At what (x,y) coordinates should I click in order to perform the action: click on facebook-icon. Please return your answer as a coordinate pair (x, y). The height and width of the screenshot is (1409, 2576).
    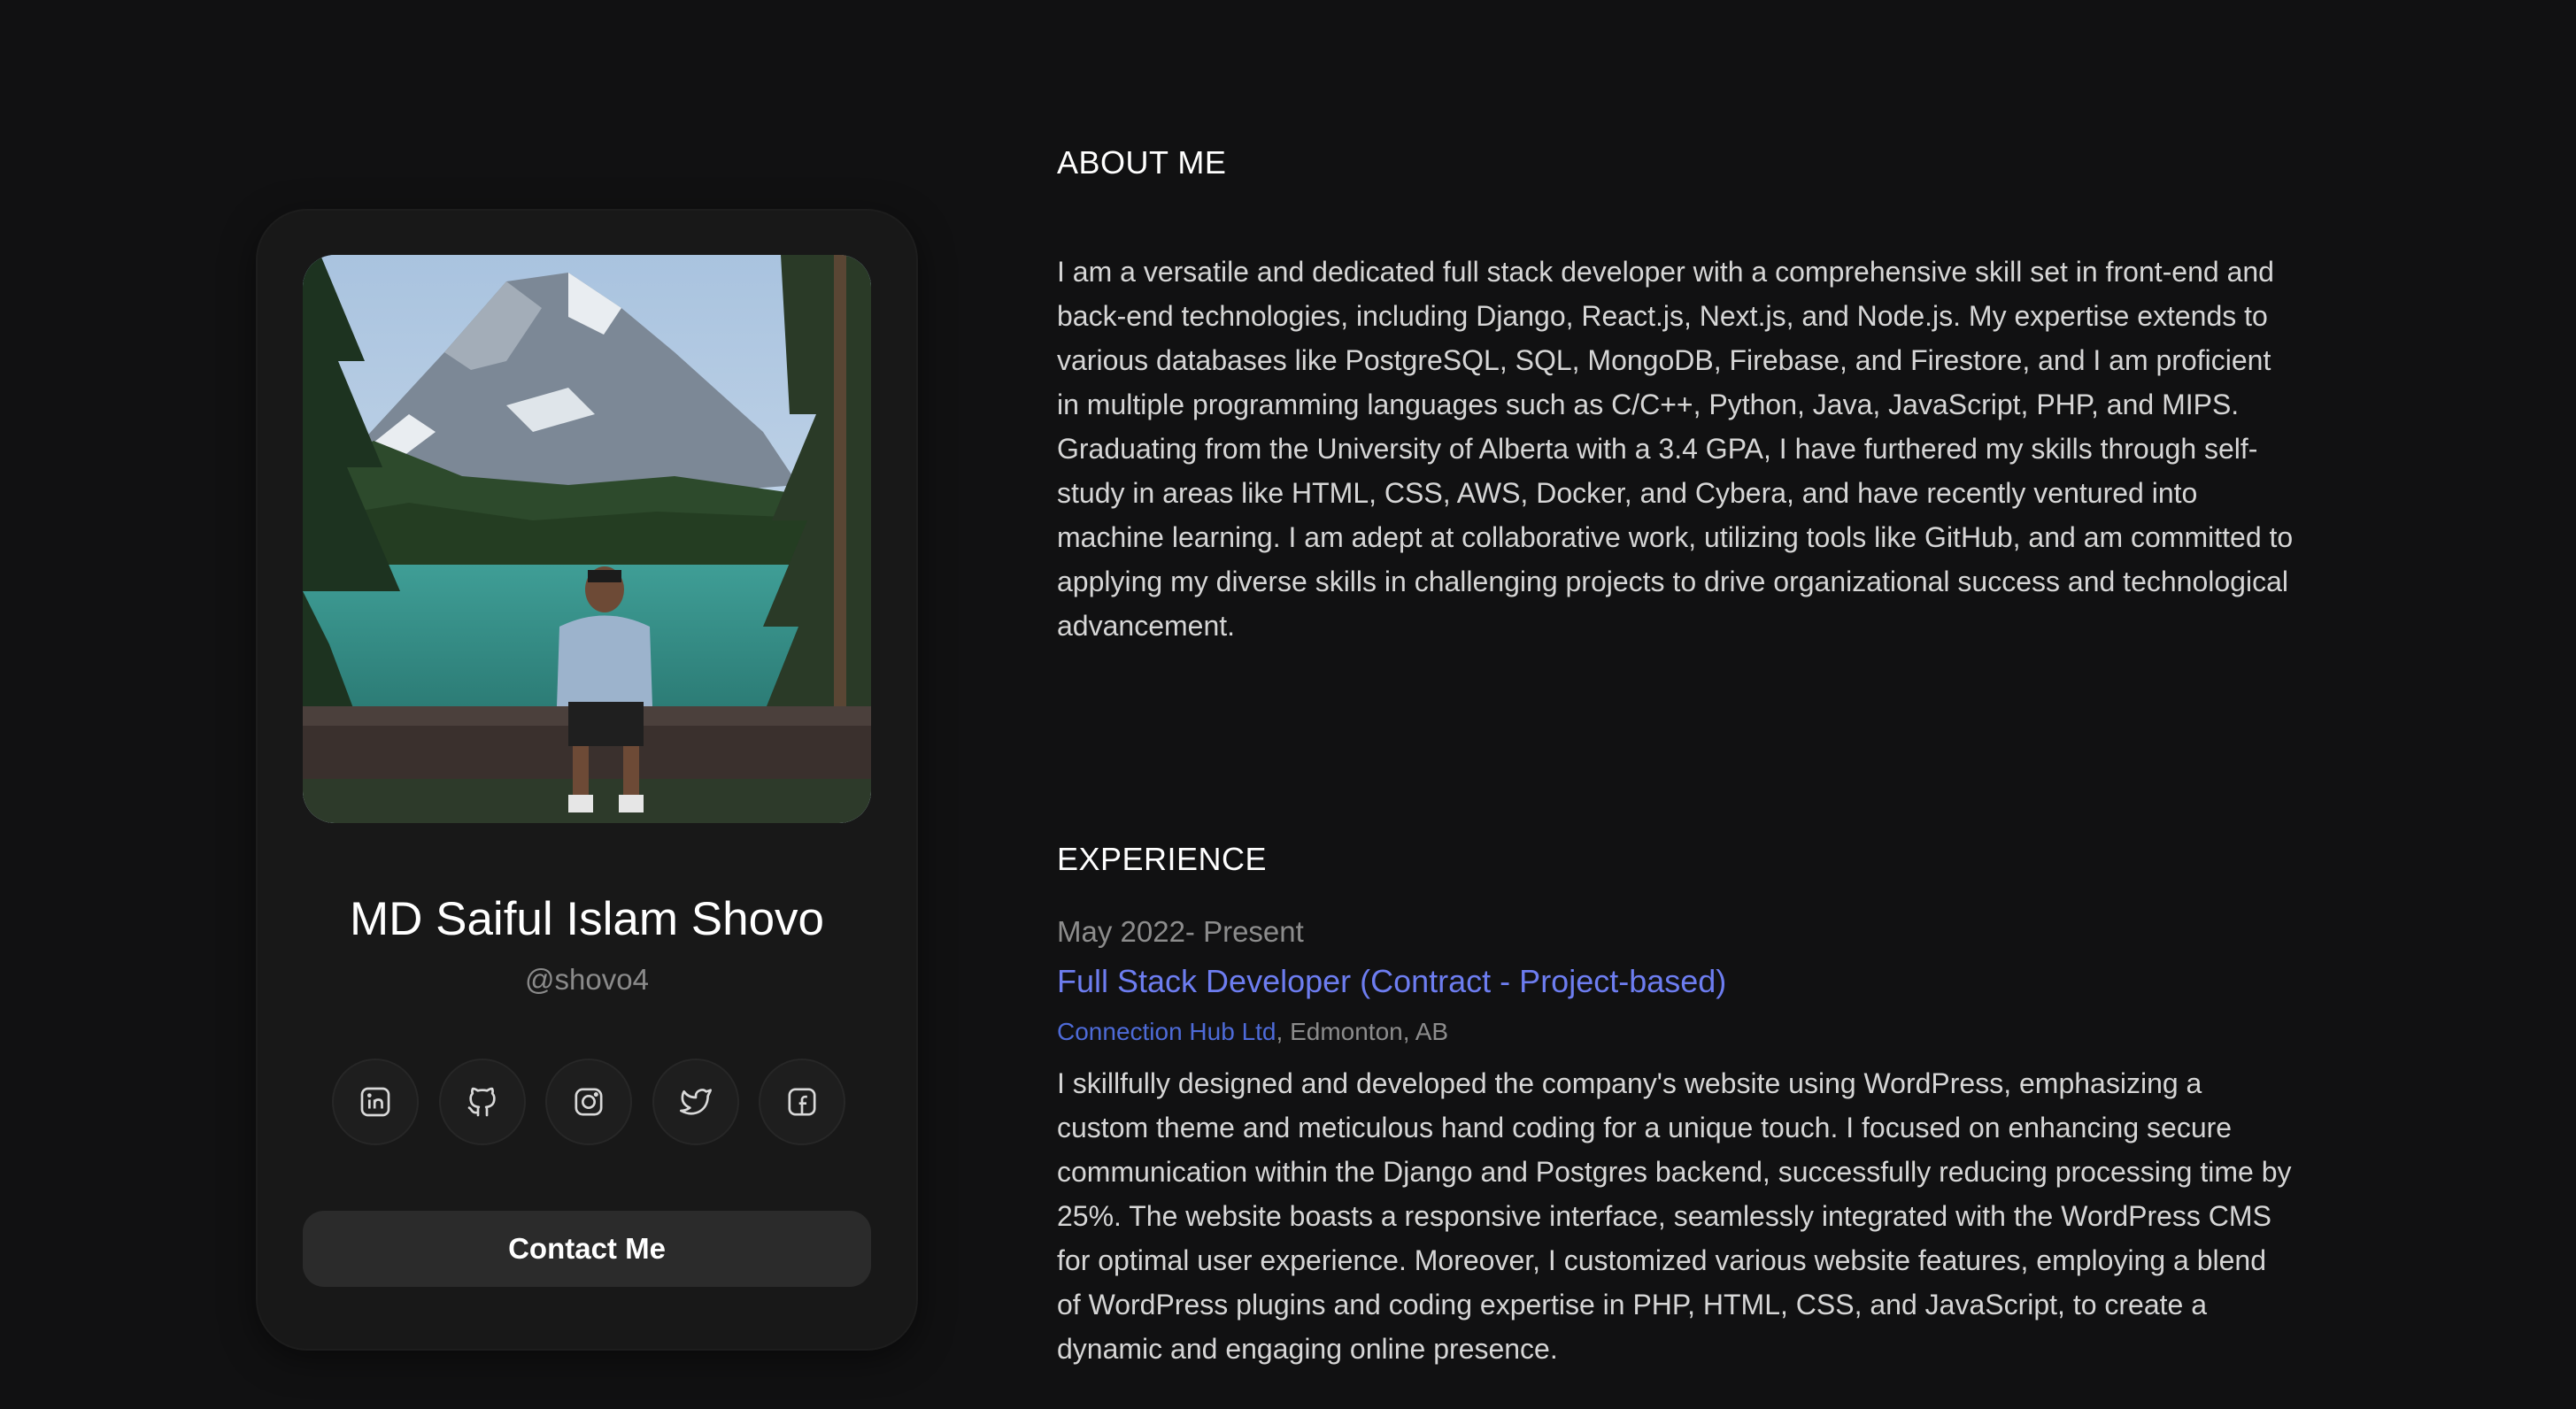
    Looking at the image, I should click on (802, 1102).